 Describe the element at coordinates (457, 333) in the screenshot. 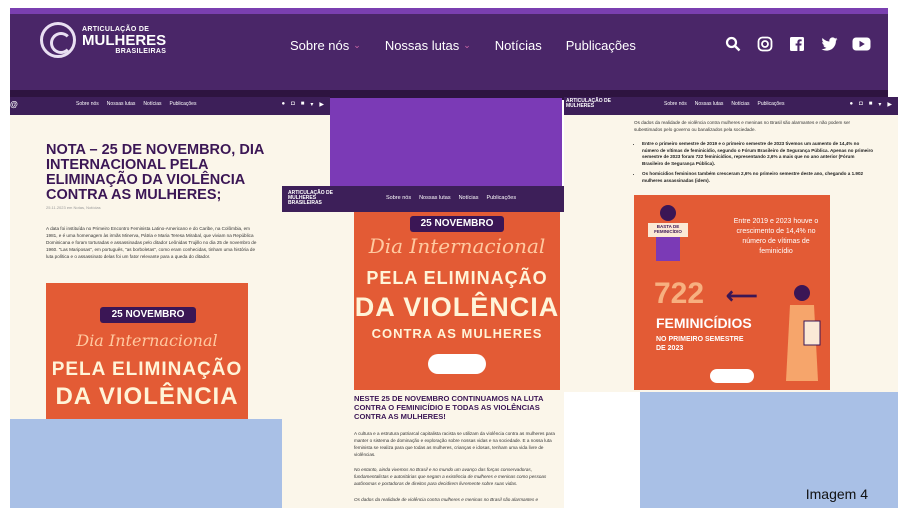

I see `poster-line3: CONTRA AS MULHERES` at that location.